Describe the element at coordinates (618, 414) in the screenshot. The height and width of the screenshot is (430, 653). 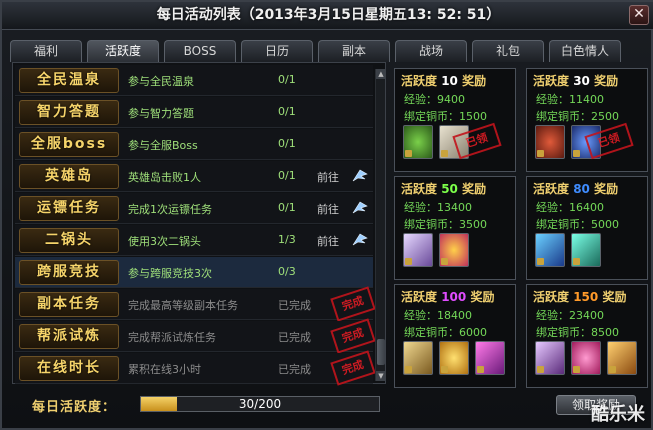
I see `watermark-logo: 酷乐米` at that location.